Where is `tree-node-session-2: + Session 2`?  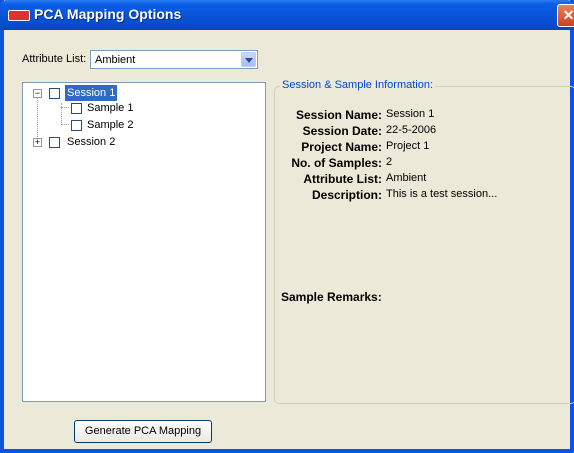
tree-node-session-2: + Session 2 is located at coordinates (133, 142).